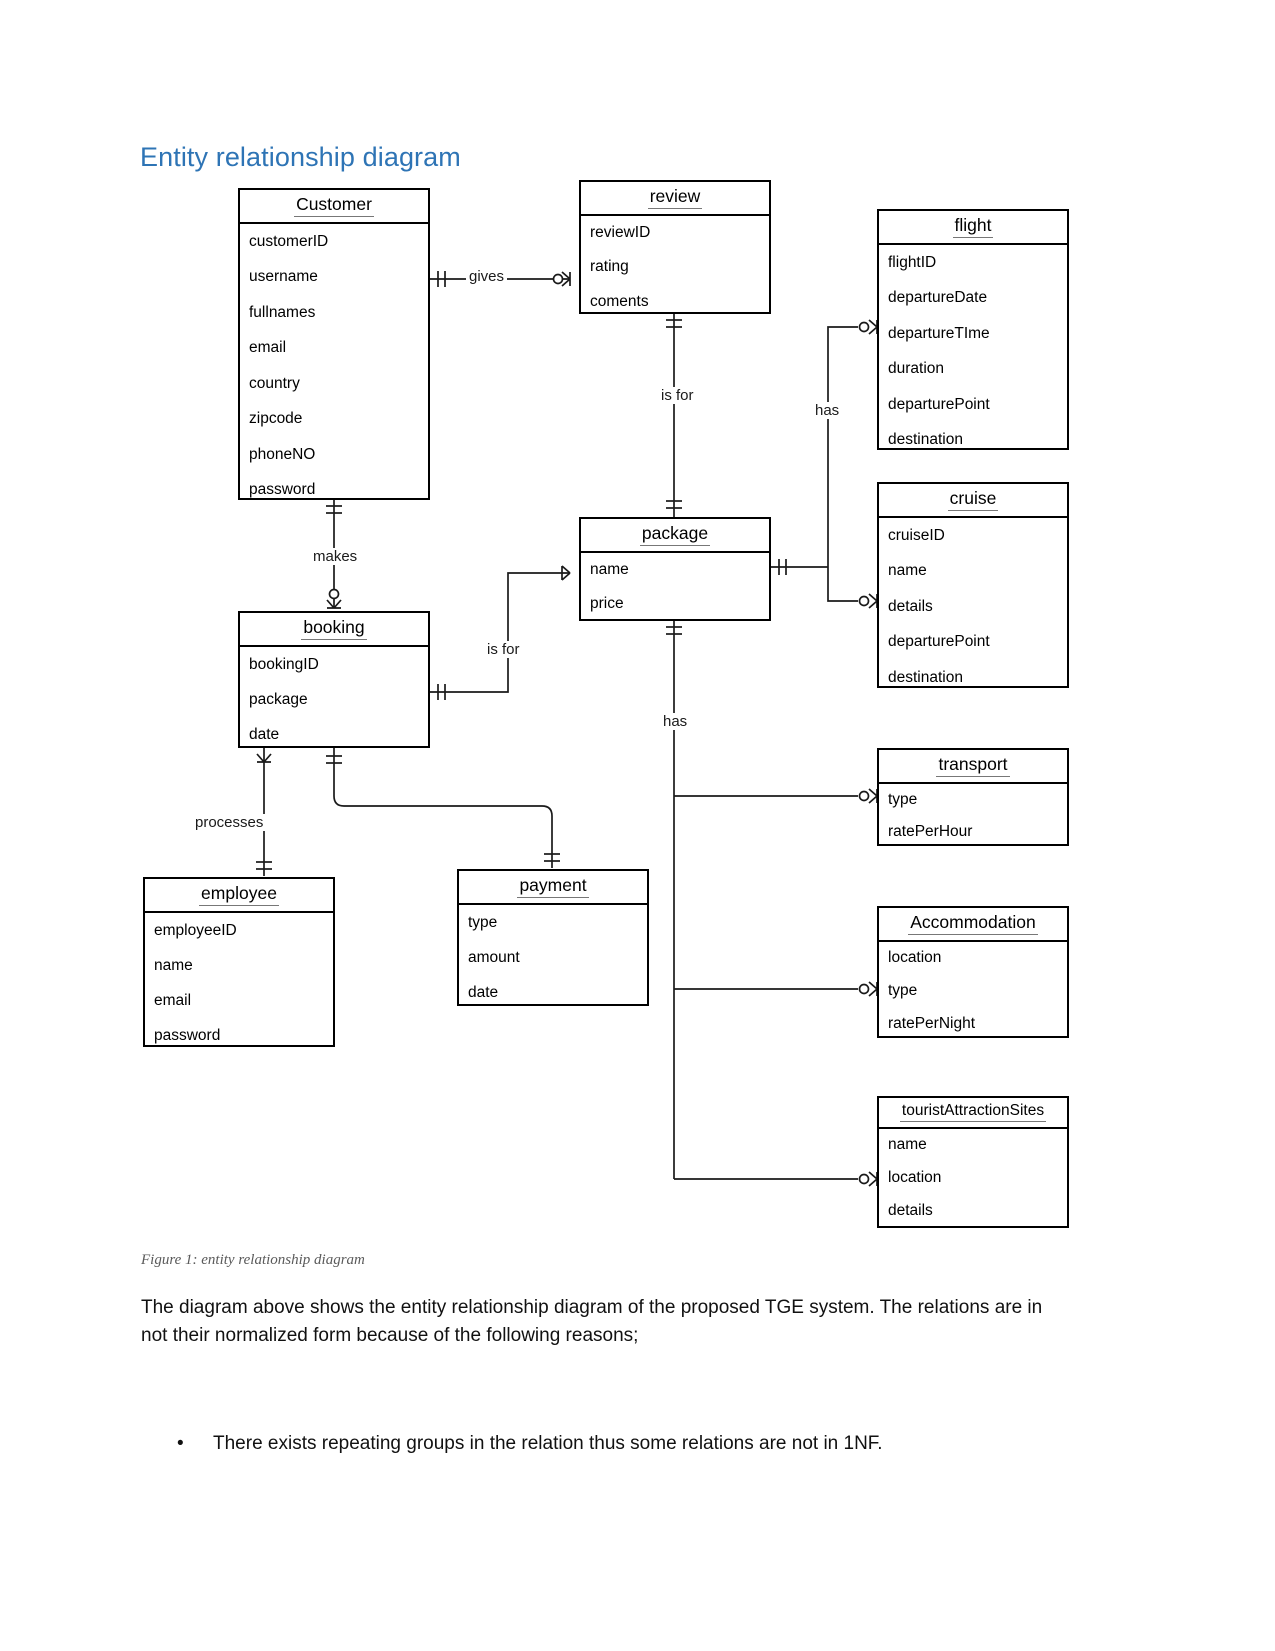 This screenshot has height=1651, width=1275. Describe the element at coordinates (973, 925) in the screenshot. I see `entity-accommodation-title: Accommodation` at that location.